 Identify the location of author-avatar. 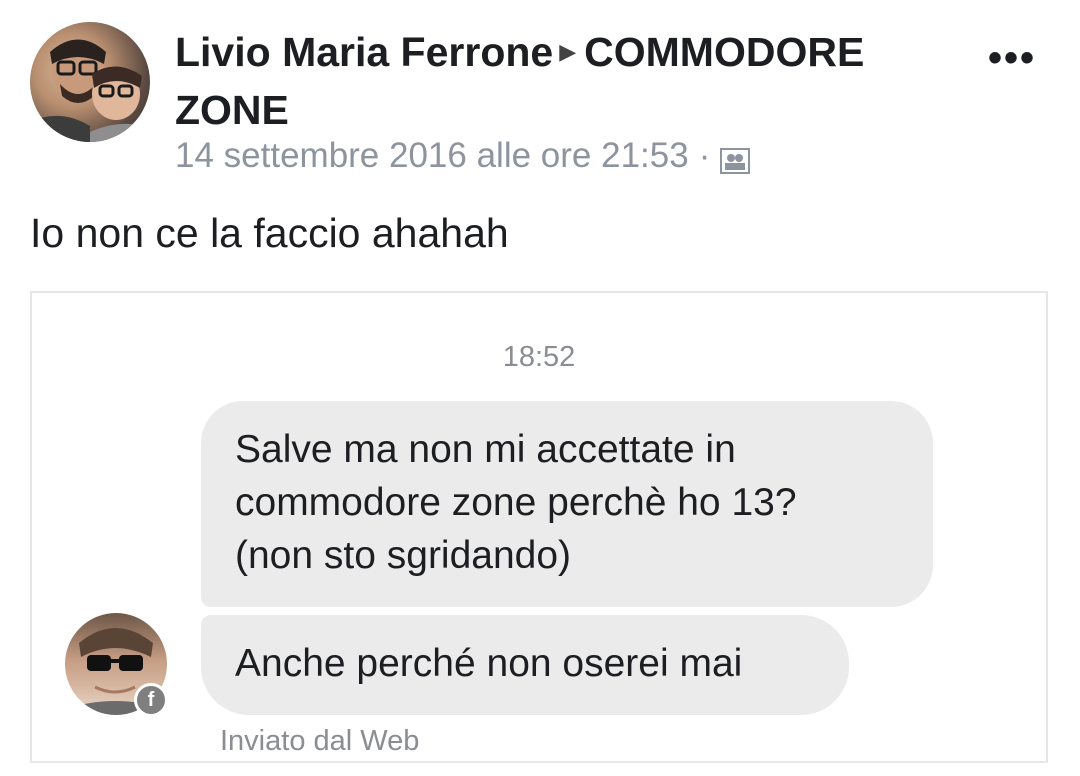
(90, 82).